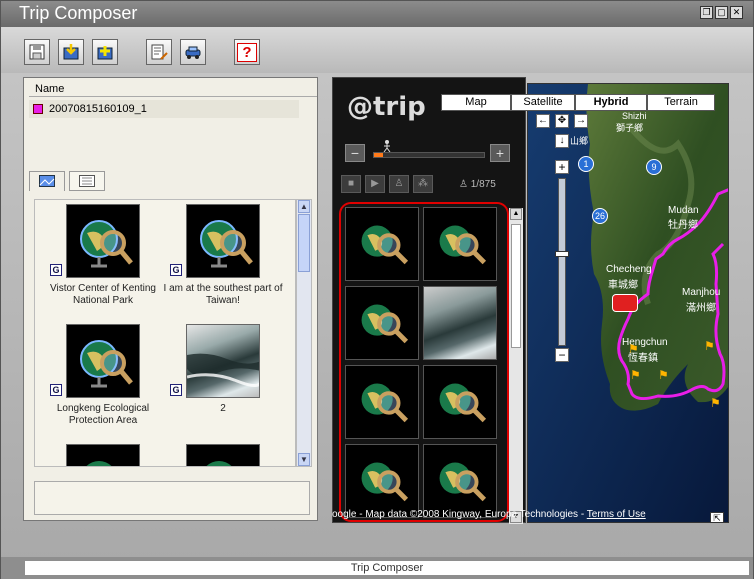 This screenshot has width=754, height=579. What do you see at coordinates (562, 121) in the screenshot?
I see `pan-center-icon: ✥` at bounding box center [562, 121].